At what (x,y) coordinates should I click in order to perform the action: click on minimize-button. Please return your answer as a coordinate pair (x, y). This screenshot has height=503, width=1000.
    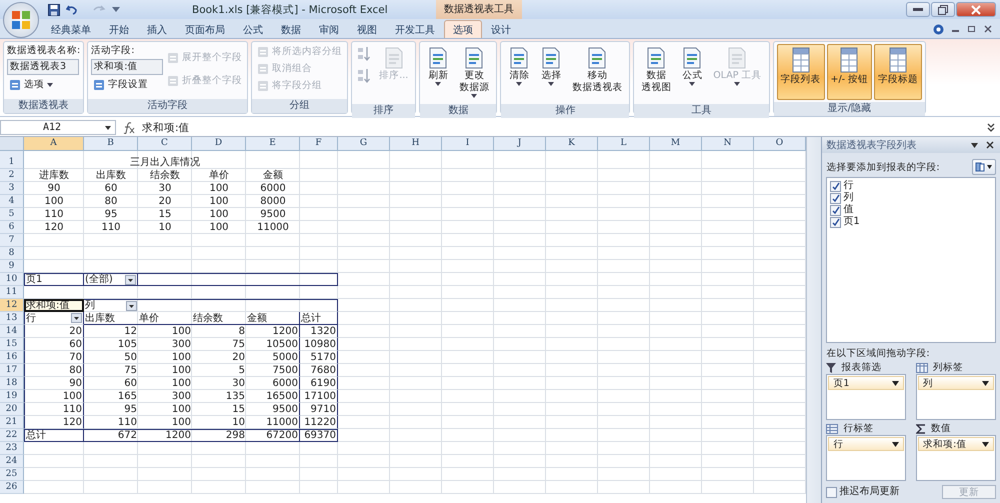
    Looking at the image, I should click on (918, 9).